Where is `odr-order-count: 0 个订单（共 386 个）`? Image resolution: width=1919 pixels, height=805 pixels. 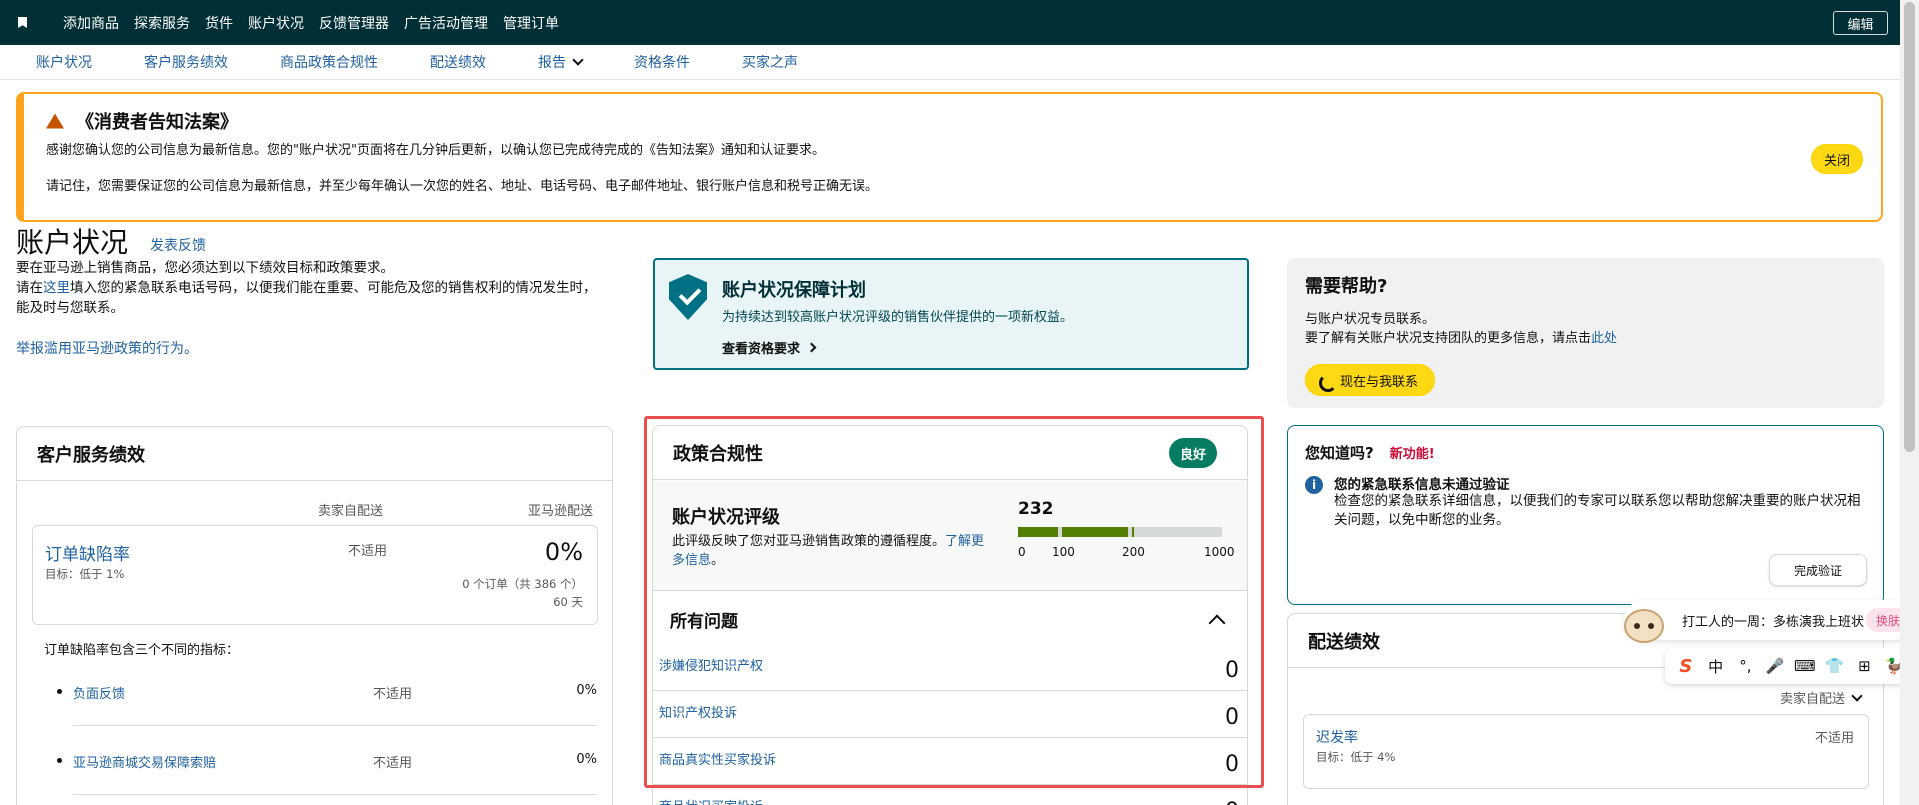 odr-order-count: 0 个订单（共 386 个） is located at coordinates (522, 584).